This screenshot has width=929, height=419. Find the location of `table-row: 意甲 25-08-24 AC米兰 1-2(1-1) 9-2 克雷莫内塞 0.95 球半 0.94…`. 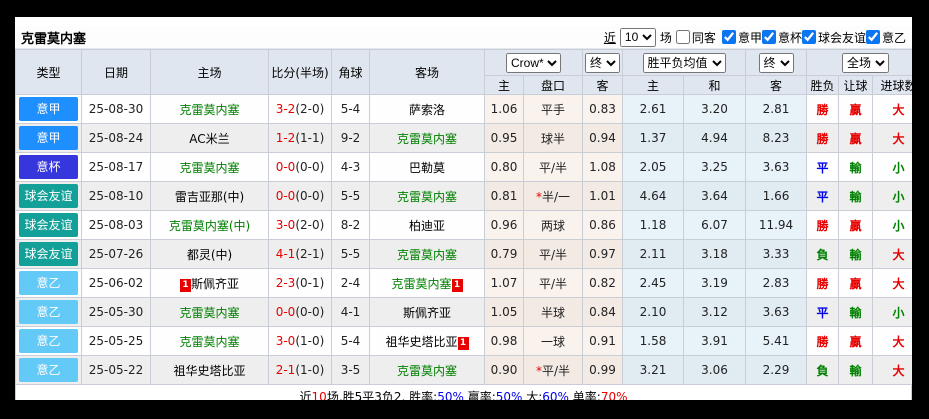

table-row: 意甲 25-08-24 AC米兰 1-2(1-1) 9-2 克雷莫内塞 0.95 球半 0.94… is located at coordinates (463, 138).